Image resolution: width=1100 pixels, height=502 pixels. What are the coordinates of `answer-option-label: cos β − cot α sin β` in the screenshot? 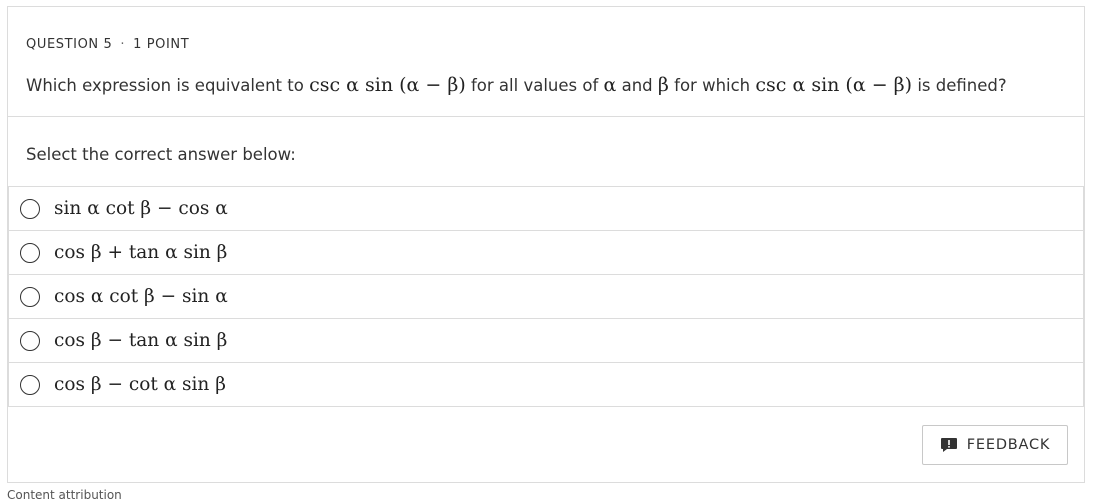 It's located at (140, 384).